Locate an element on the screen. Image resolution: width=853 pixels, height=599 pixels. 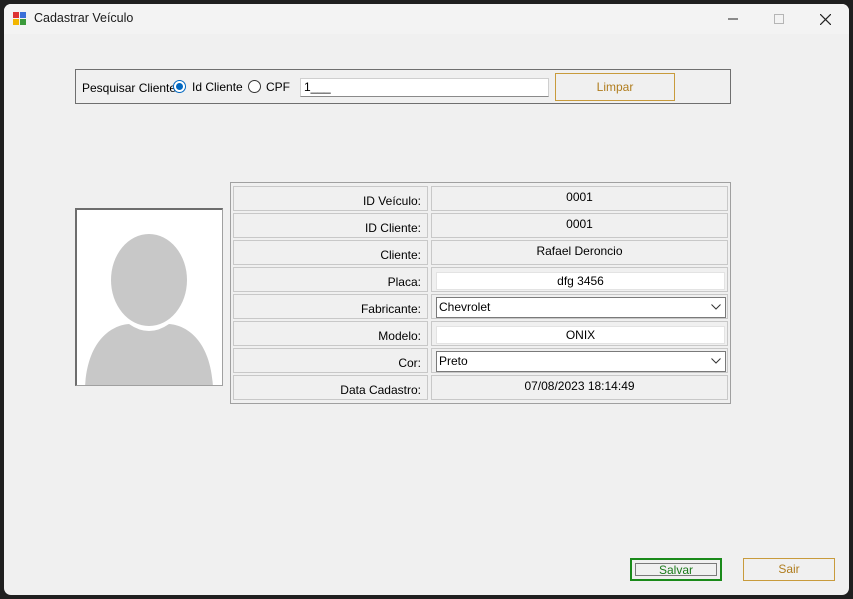
save-button-label: Salvar is located at coordinates (676, 569).